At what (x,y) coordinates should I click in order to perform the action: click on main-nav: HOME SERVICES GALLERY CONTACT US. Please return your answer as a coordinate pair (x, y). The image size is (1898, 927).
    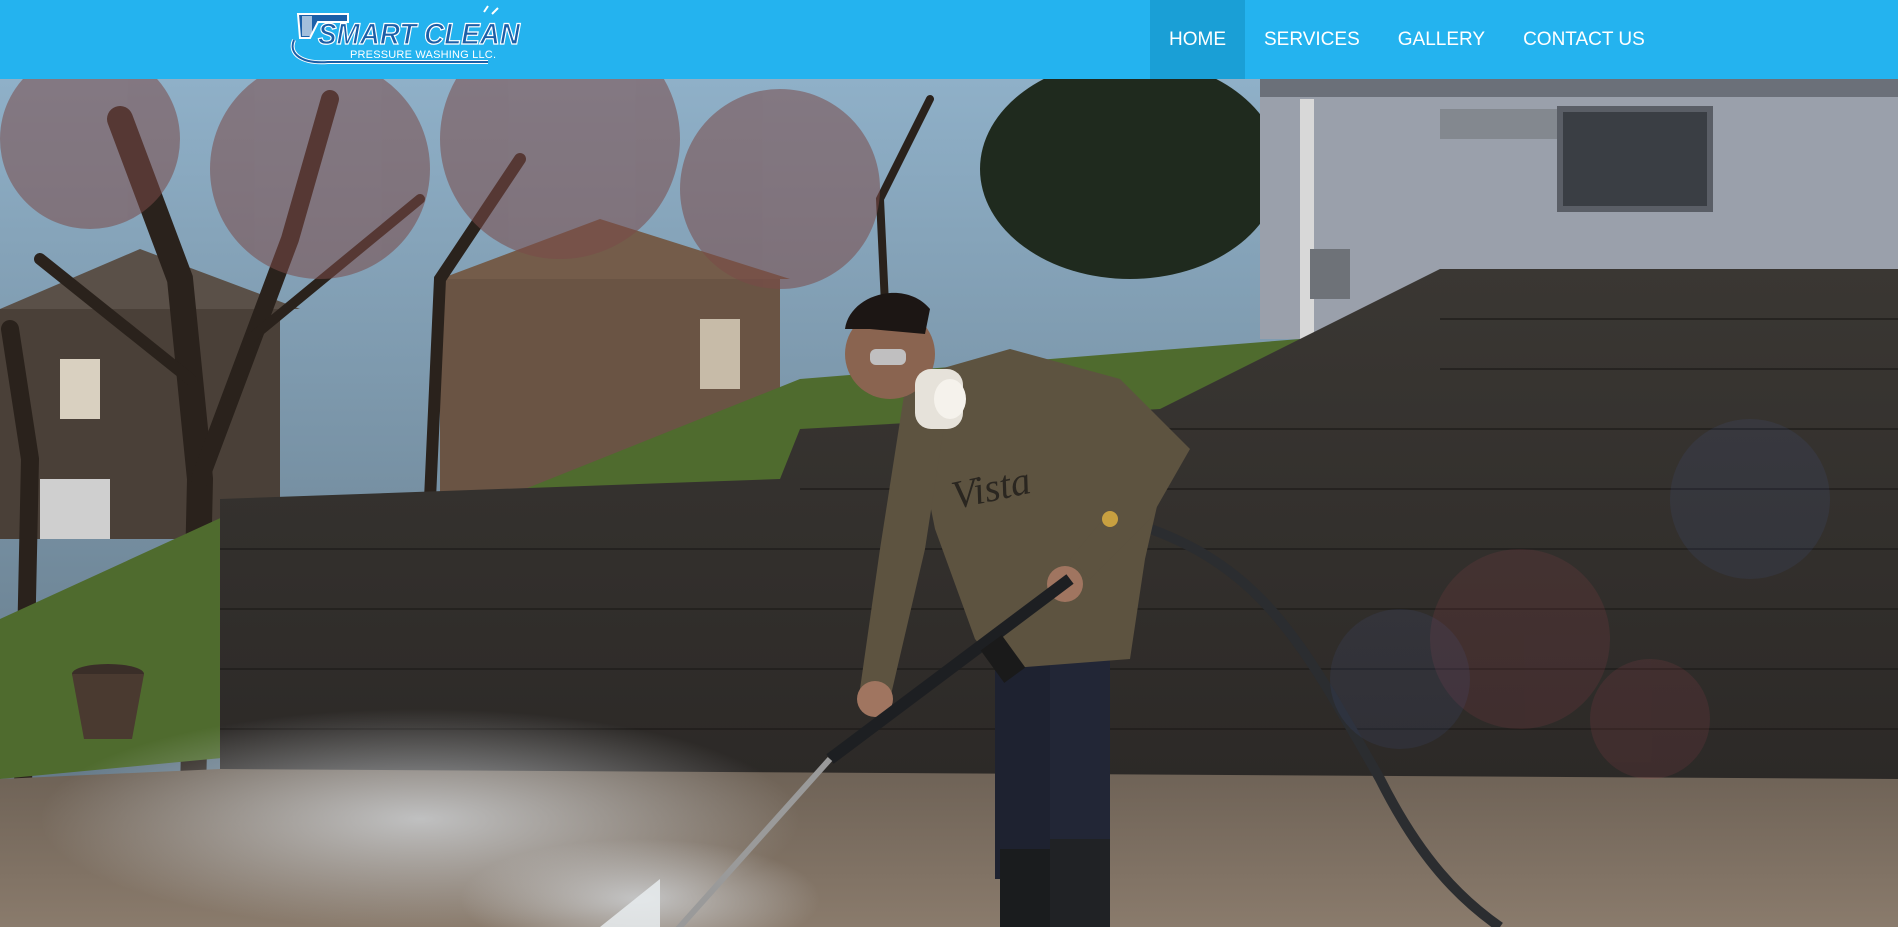
    Looking at the image, I should click on (1407, 39).